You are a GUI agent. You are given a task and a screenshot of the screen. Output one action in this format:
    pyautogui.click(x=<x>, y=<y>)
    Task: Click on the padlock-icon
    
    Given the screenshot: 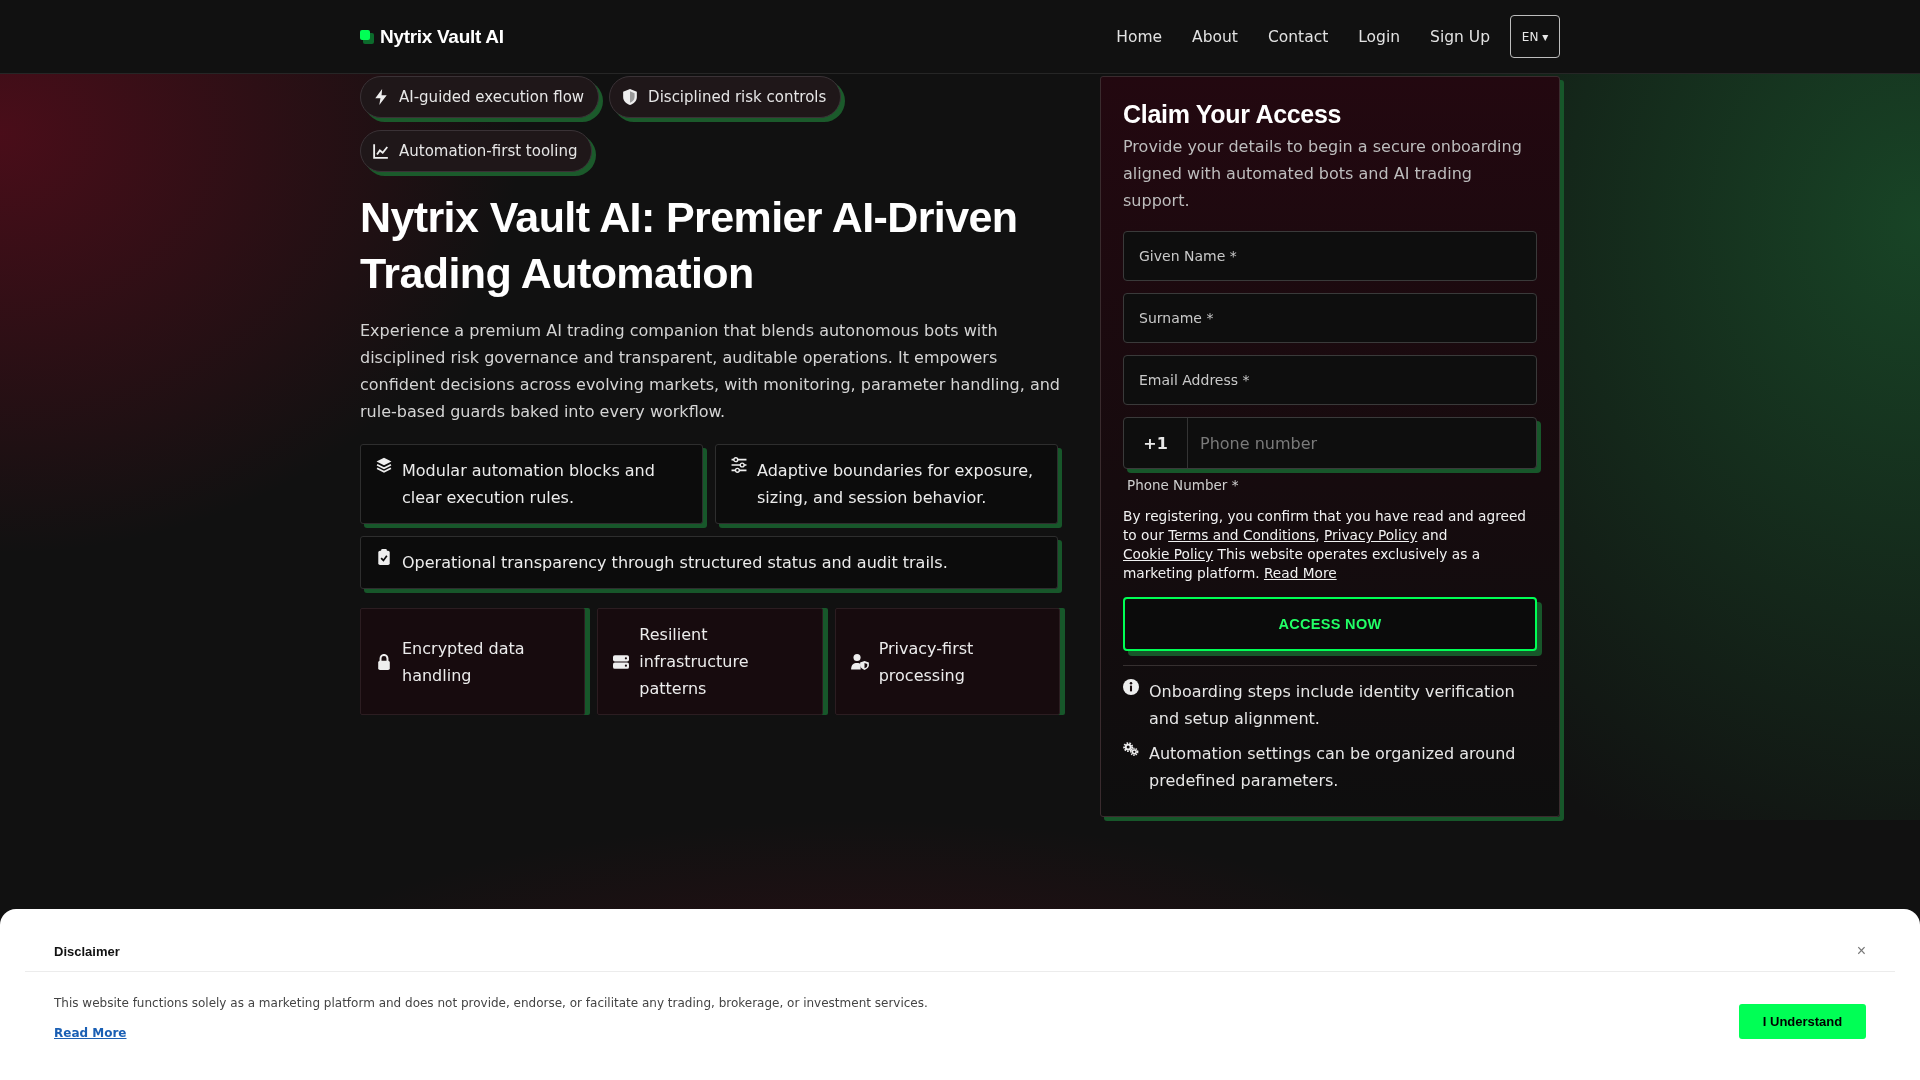 What is the action you would take?
    pyautogui.click(x=384, y=661)
    